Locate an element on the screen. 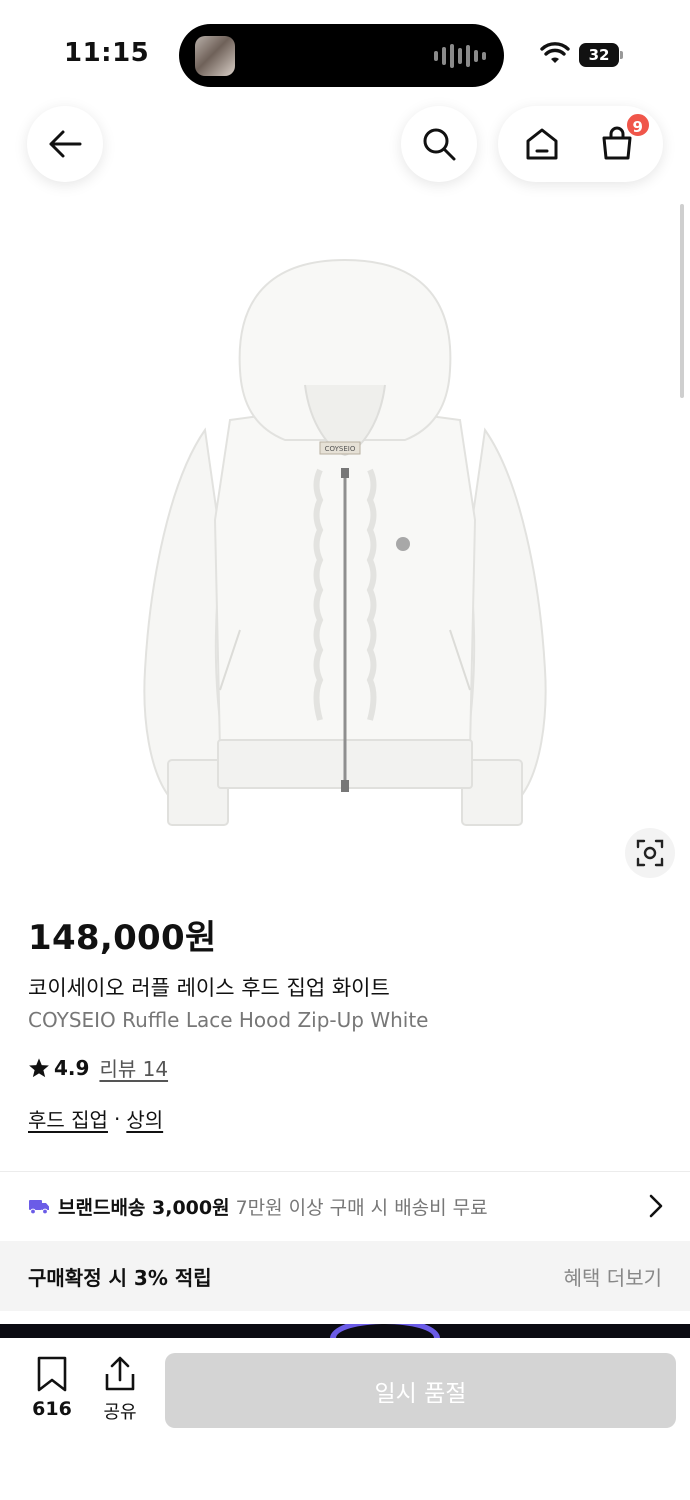  garment-label-text: COYSEIO is located at coordinates (340, 449).